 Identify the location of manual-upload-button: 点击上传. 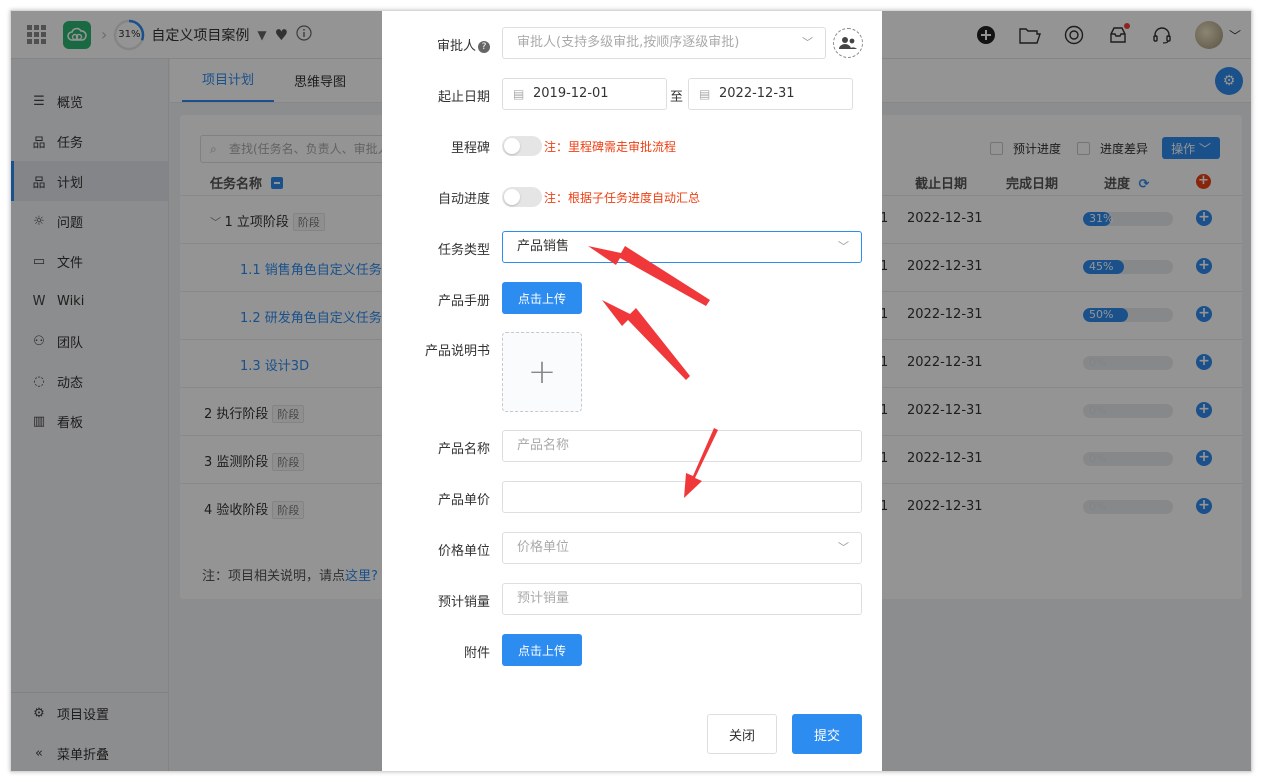
(542, 298).